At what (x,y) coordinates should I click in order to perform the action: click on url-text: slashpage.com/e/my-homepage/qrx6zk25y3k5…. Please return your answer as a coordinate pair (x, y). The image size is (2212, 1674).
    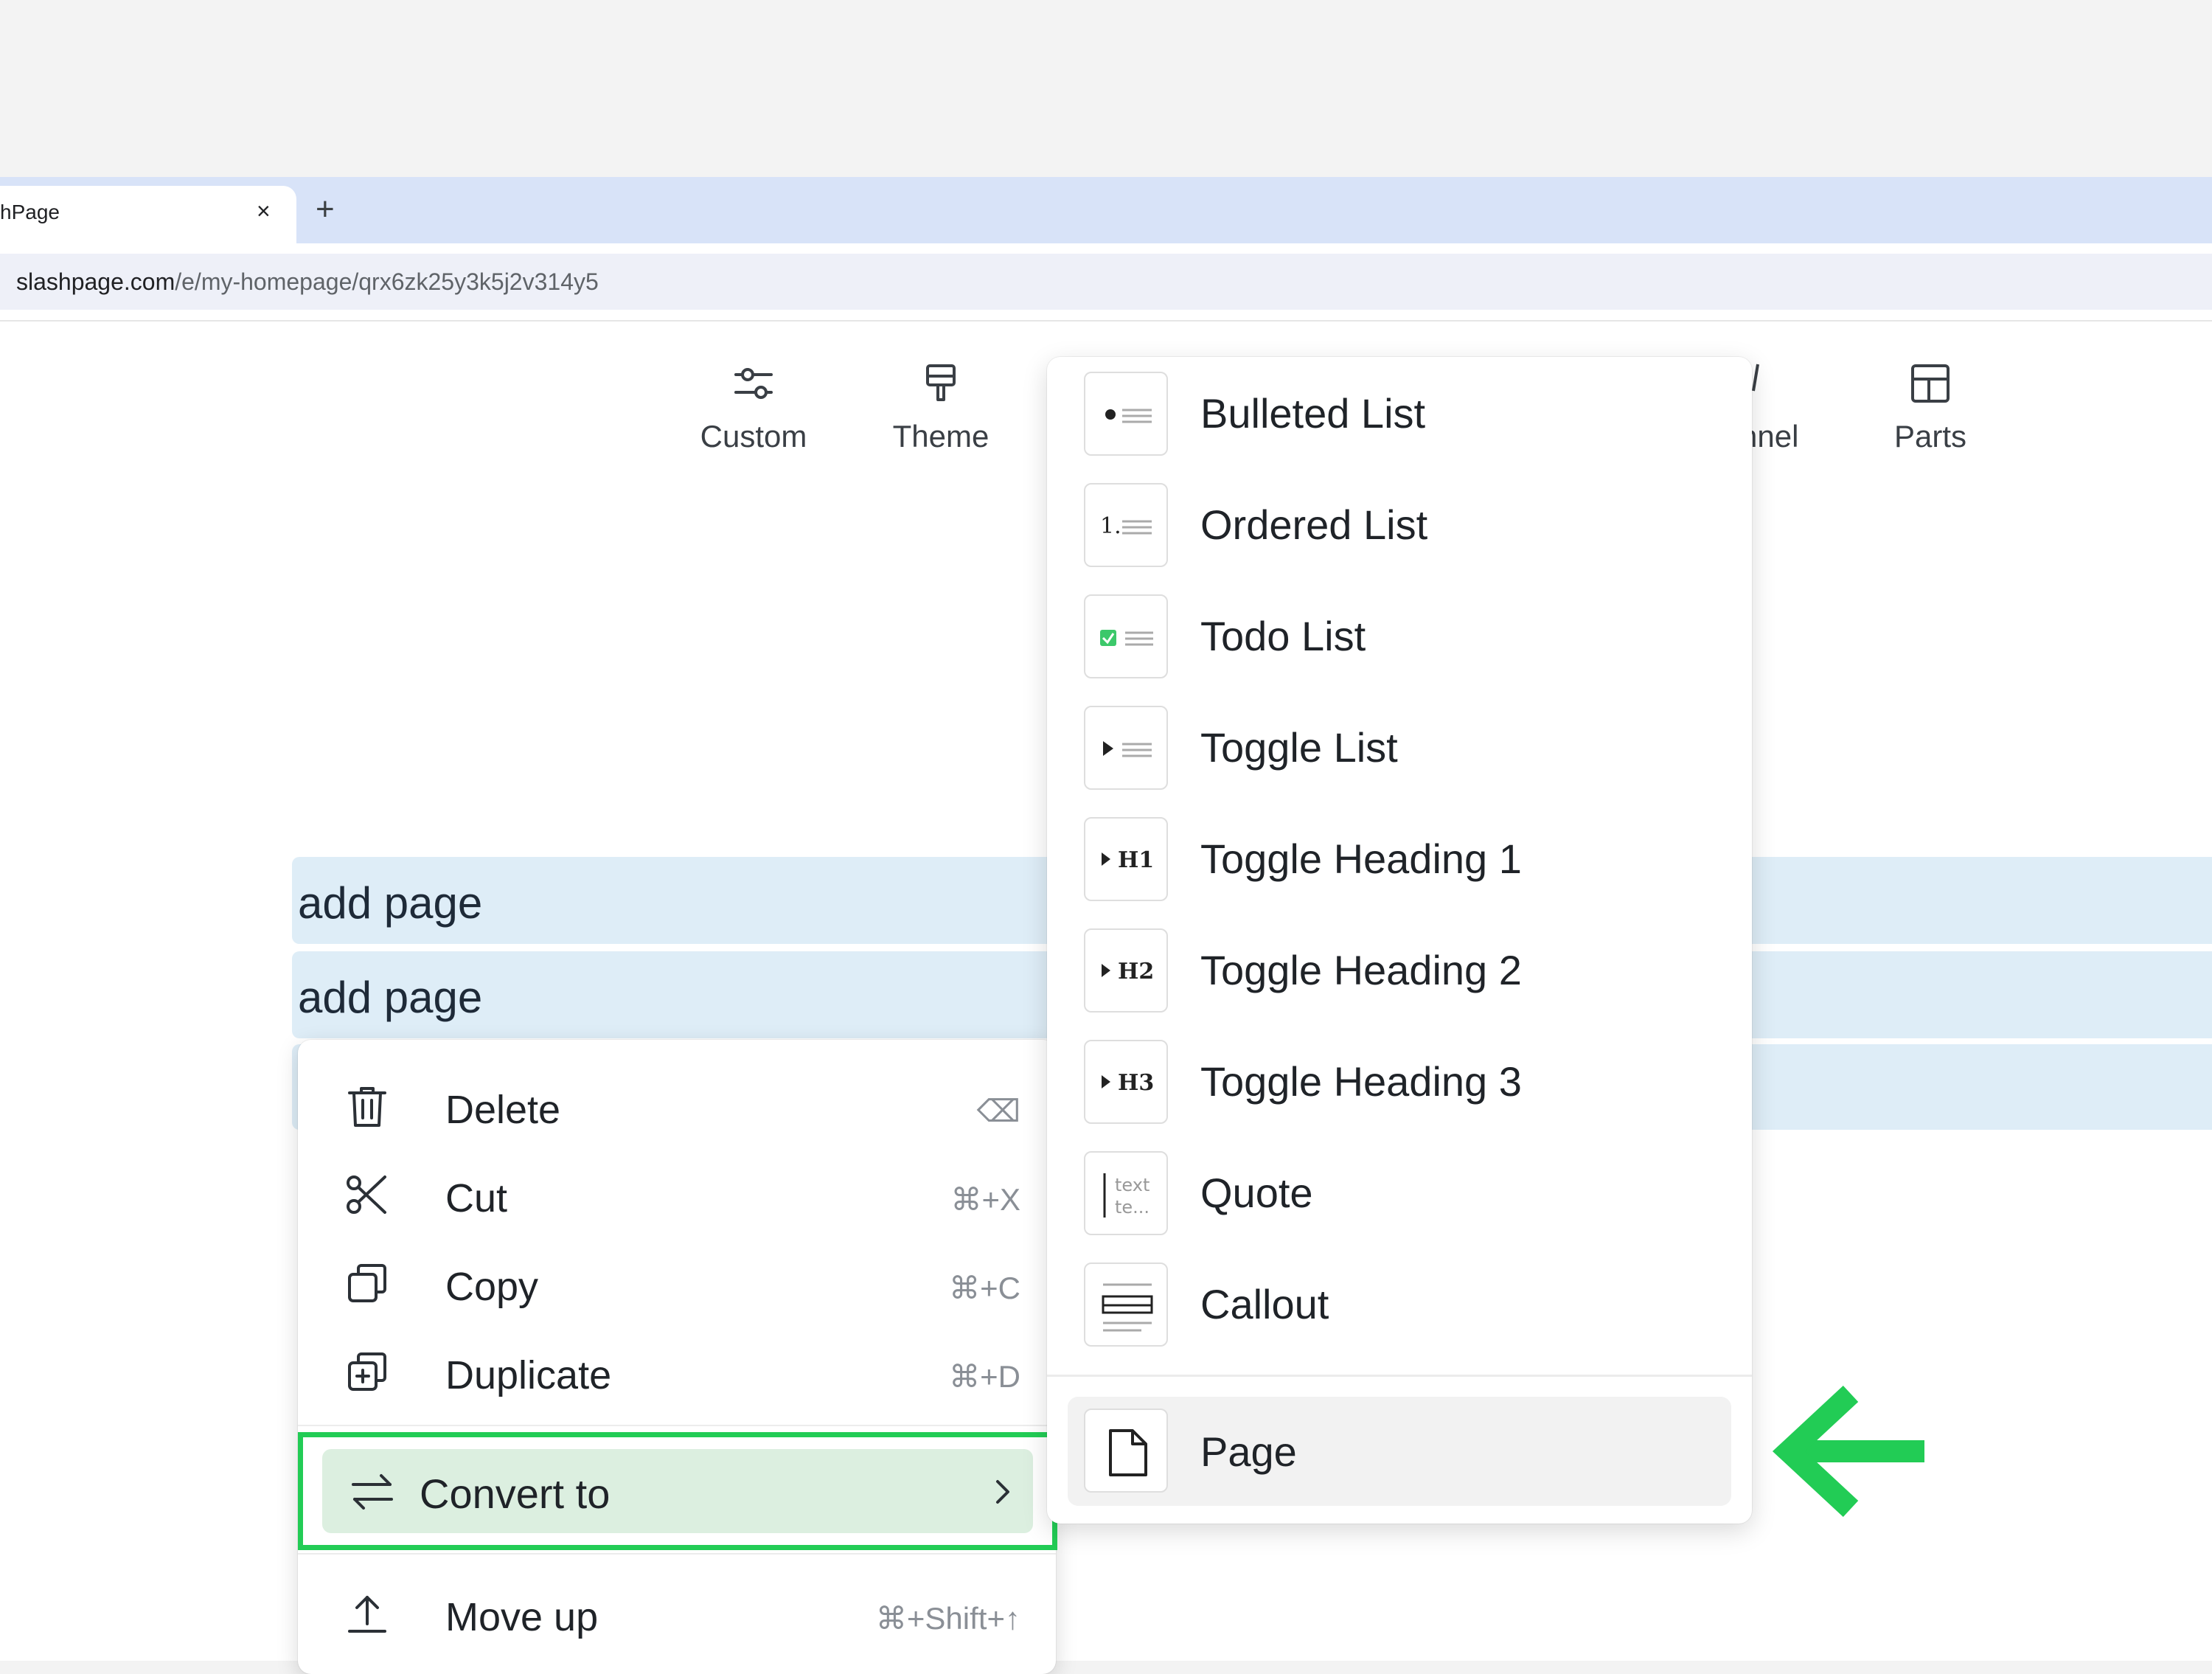
    Looking at the image, I should click on (307, 281).